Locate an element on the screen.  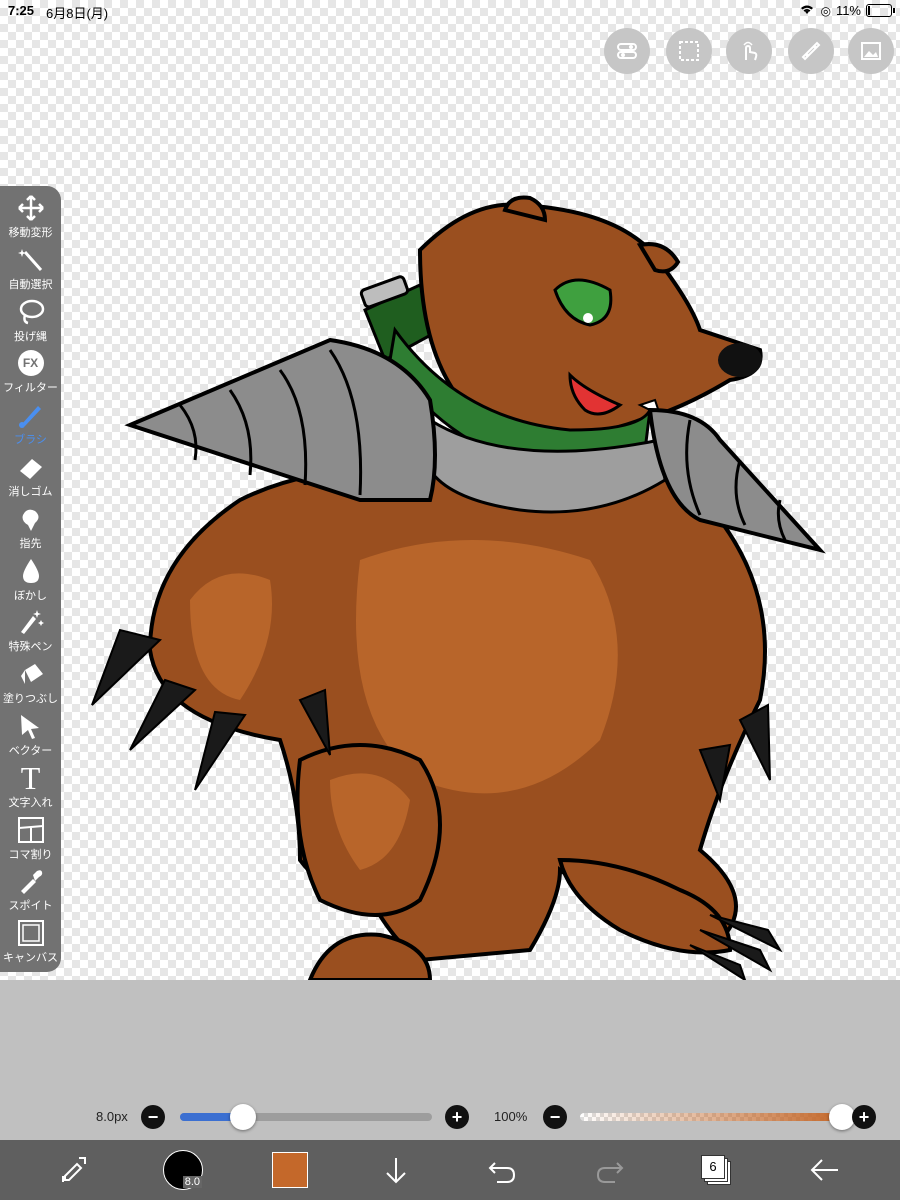
tool-label: 移動変形 is located at coordinates (30, 233).